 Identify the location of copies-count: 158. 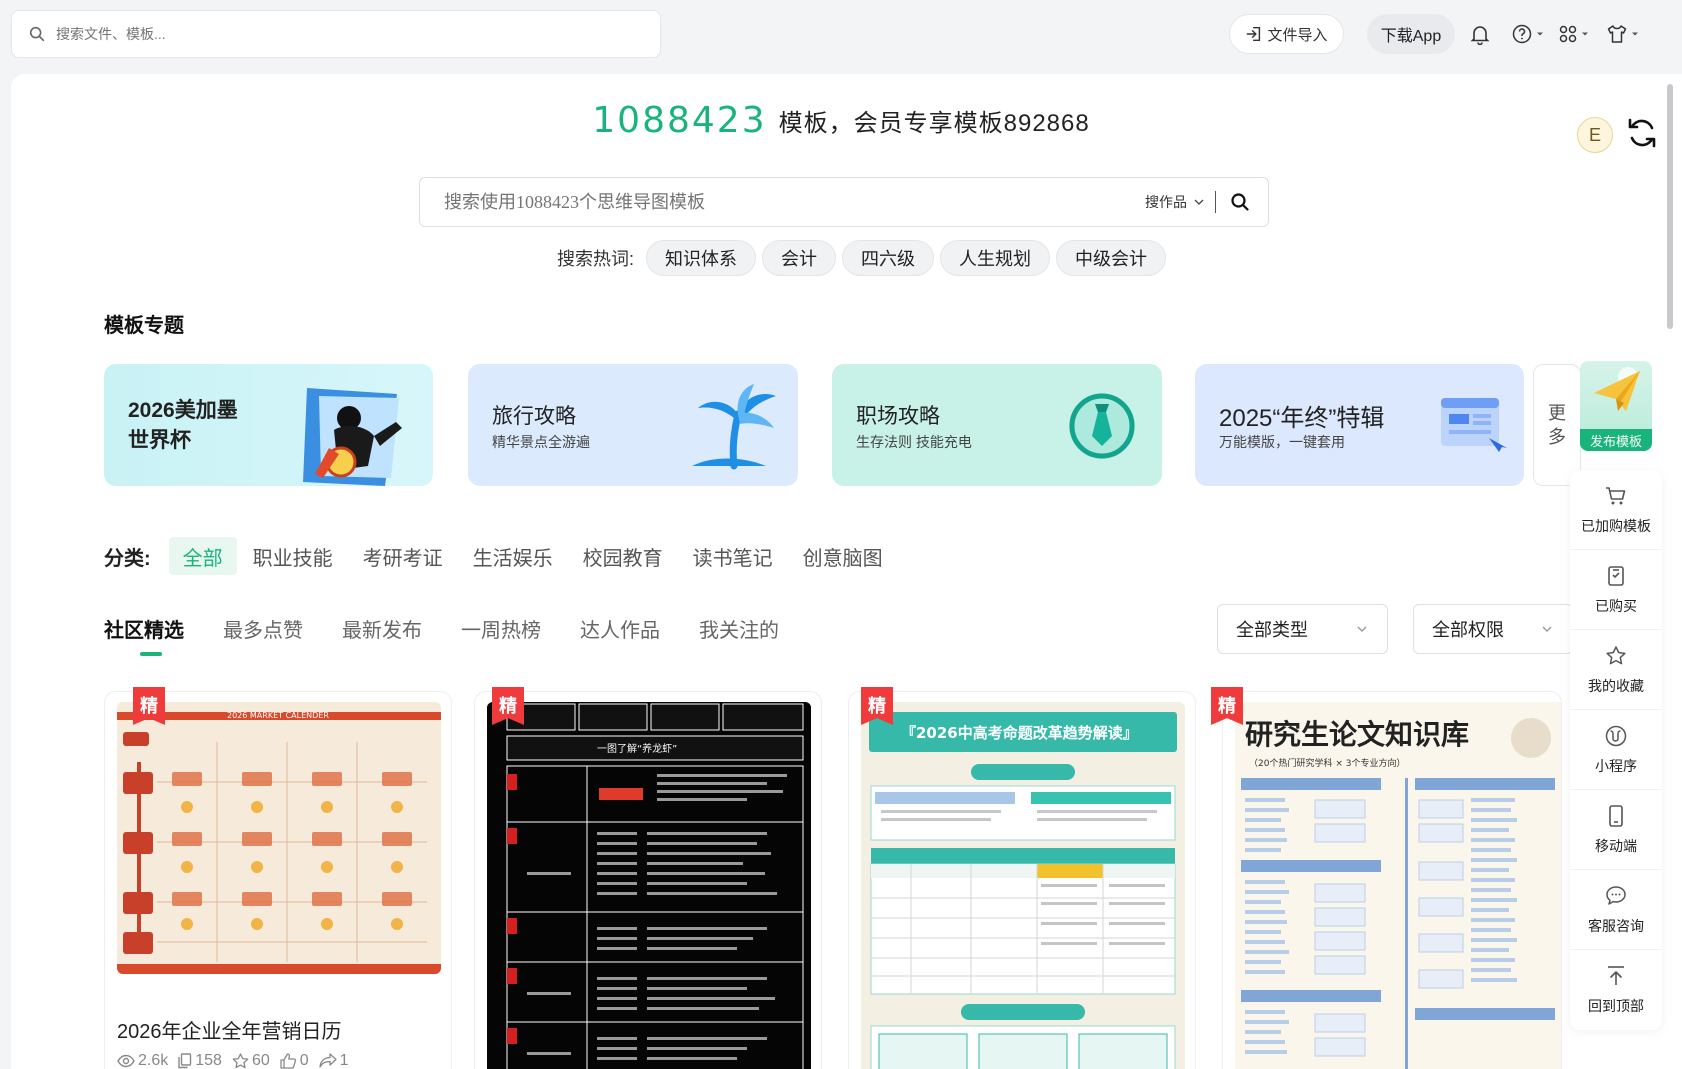
(208, 1060).